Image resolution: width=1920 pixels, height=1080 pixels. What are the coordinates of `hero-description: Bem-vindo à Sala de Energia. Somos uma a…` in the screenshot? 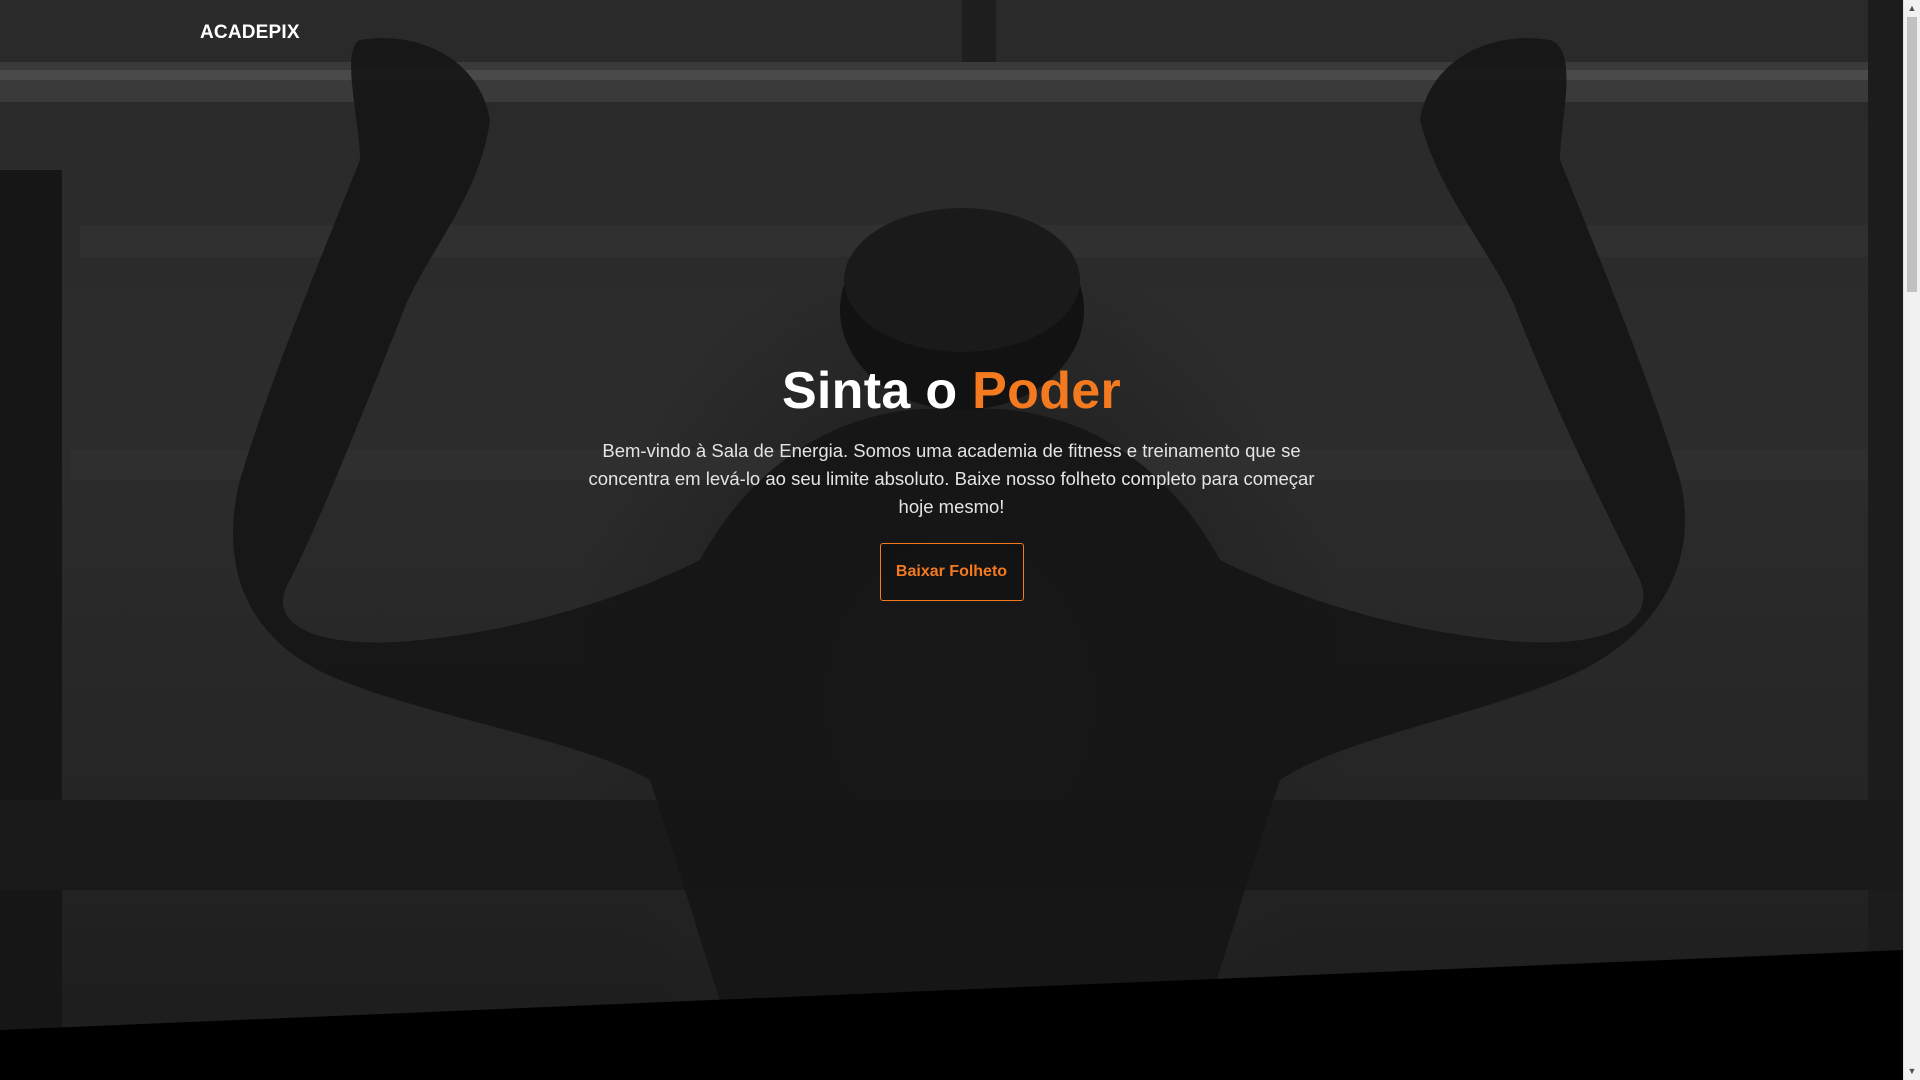 It's located at (951, 478).